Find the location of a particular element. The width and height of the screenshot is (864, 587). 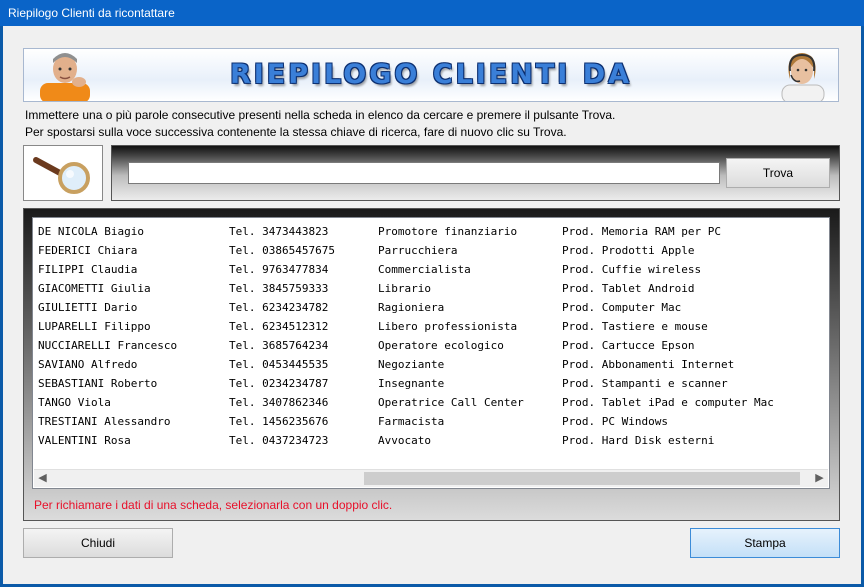

title-bar: Riepilogo Clienti da ricontattare is located at coordinates (432, 13).